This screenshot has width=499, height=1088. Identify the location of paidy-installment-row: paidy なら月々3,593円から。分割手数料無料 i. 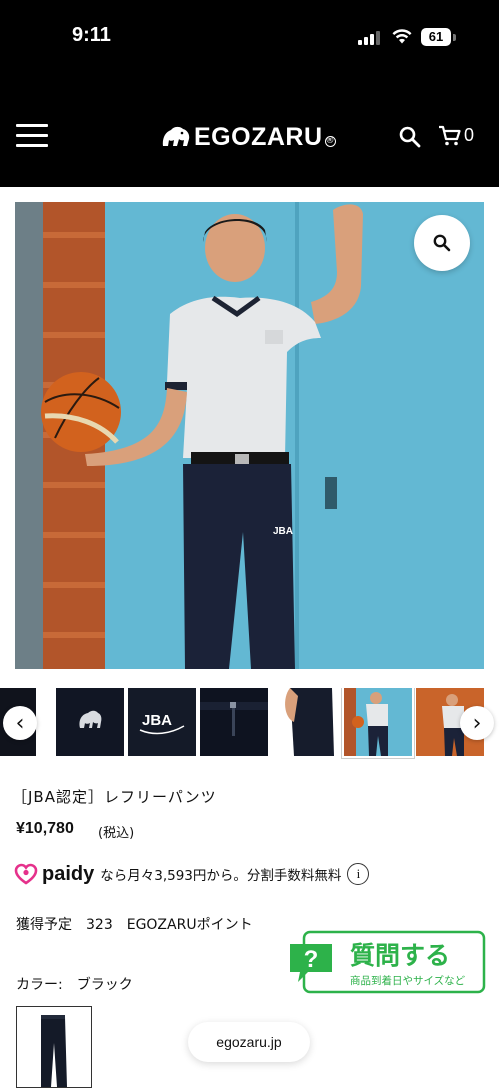
(192, 874).